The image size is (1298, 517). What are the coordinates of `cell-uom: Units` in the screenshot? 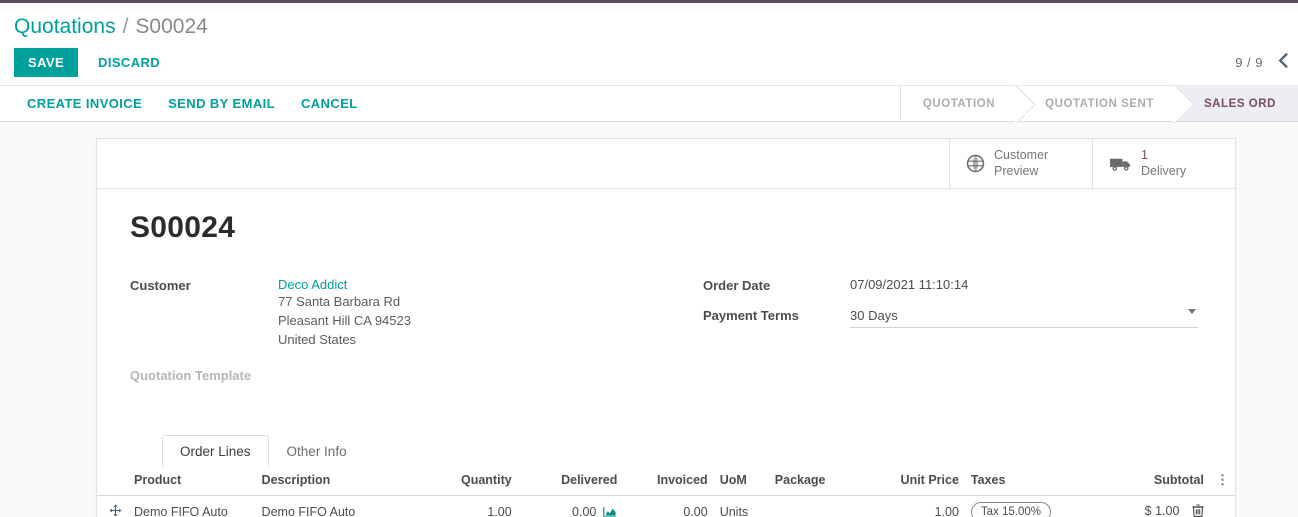 It's located at (741, 506).